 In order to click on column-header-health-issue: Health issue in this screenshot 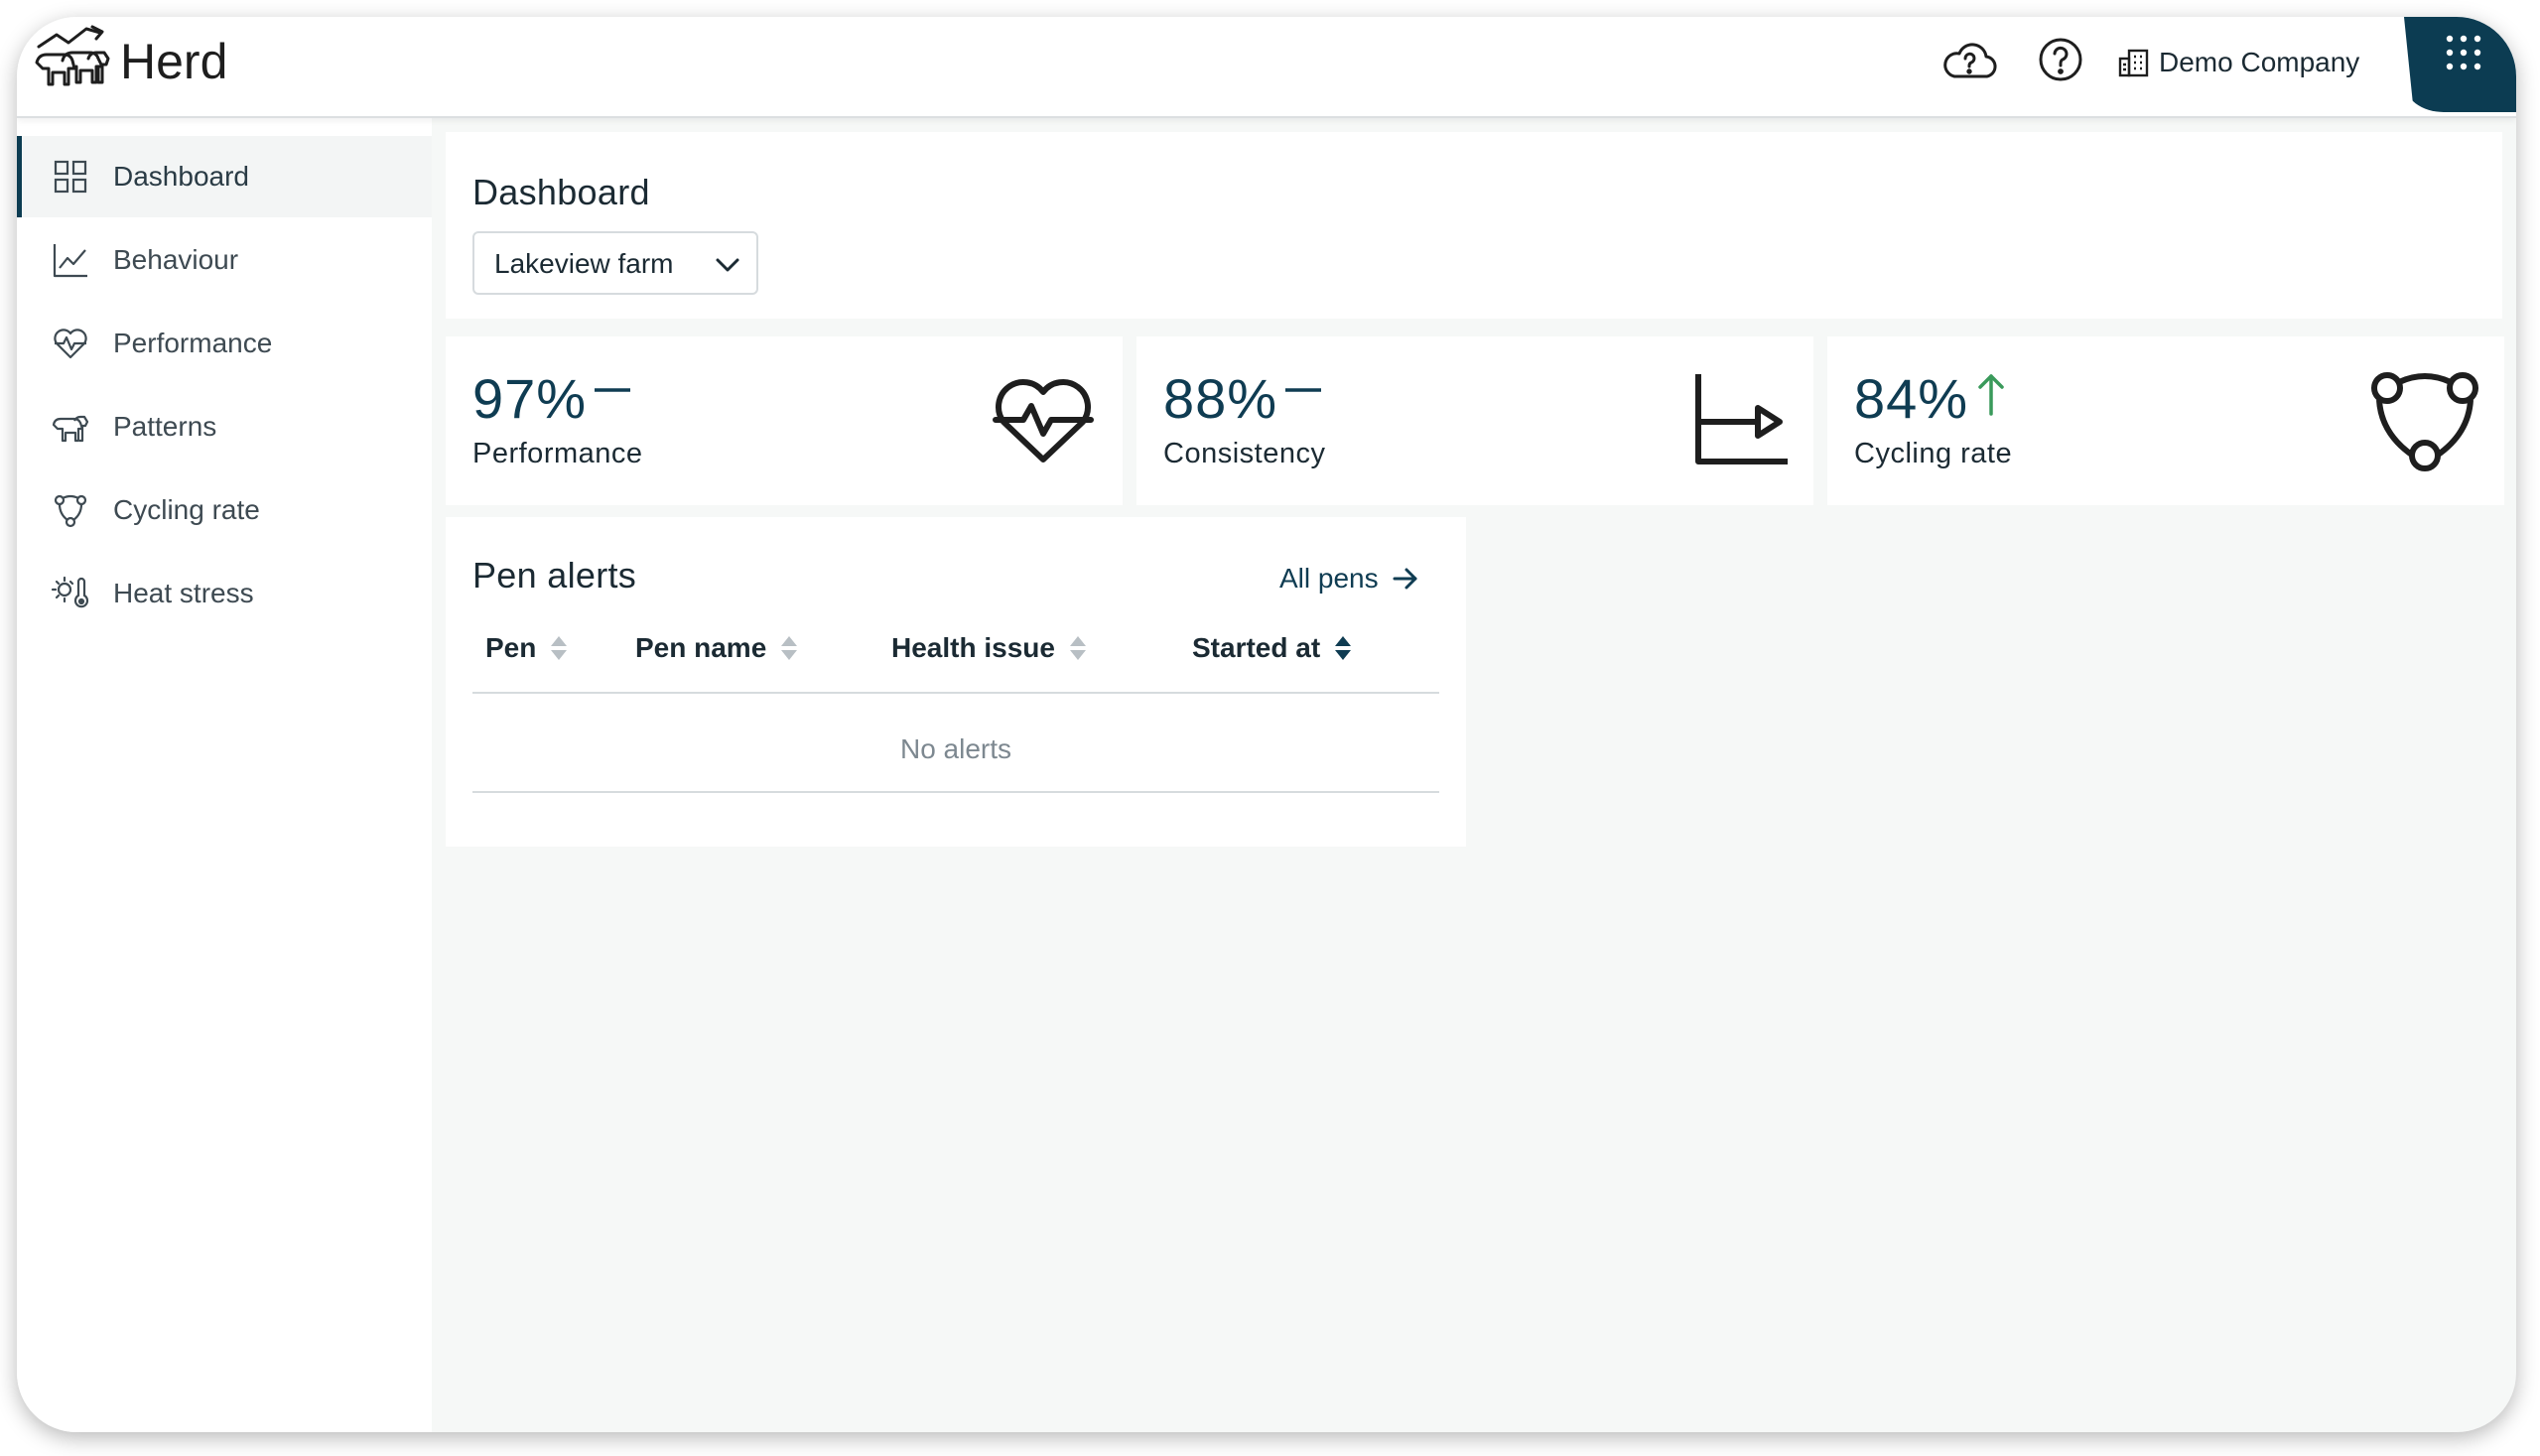, I will do `click(989, 648)`.